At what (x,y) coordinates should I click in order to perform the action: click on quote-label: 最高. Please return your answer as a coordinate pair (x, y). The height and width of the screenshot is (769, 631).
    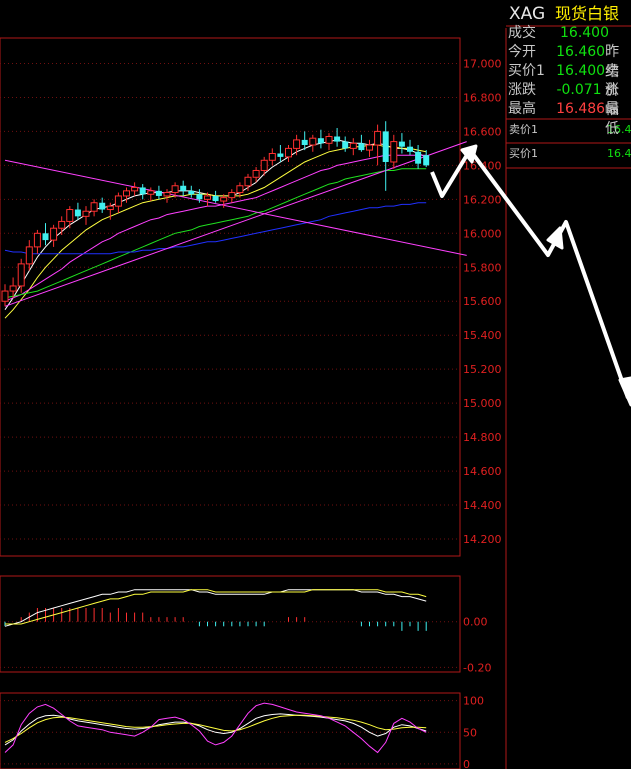
    Looking at the image, I should click on (522, 109).